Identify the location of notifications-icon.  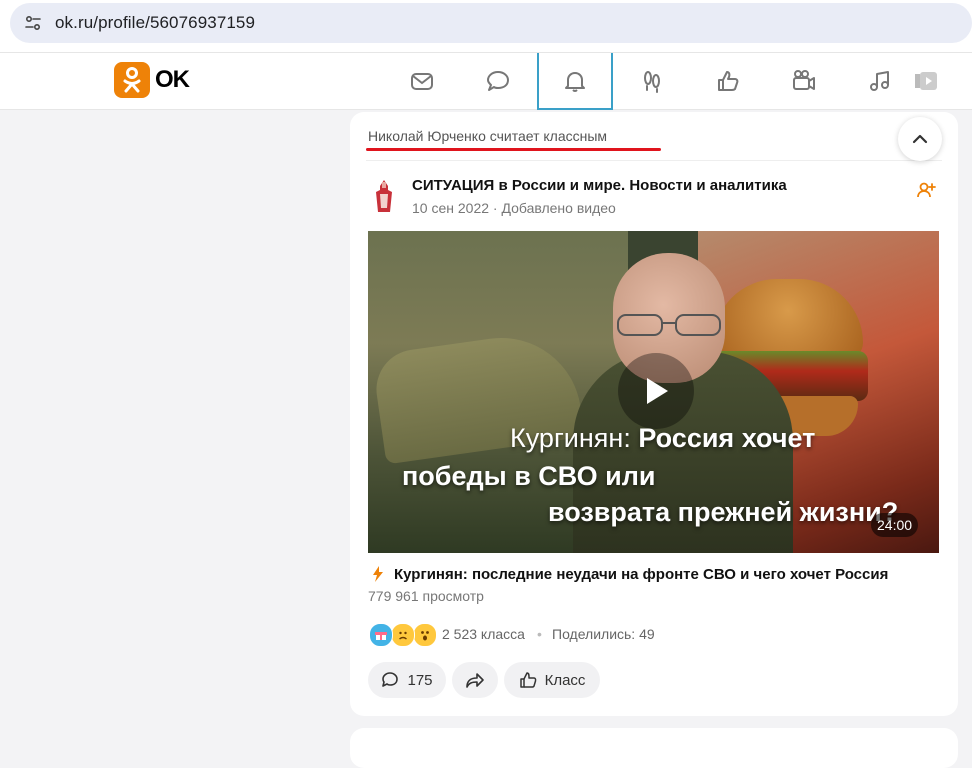
(575, 81).